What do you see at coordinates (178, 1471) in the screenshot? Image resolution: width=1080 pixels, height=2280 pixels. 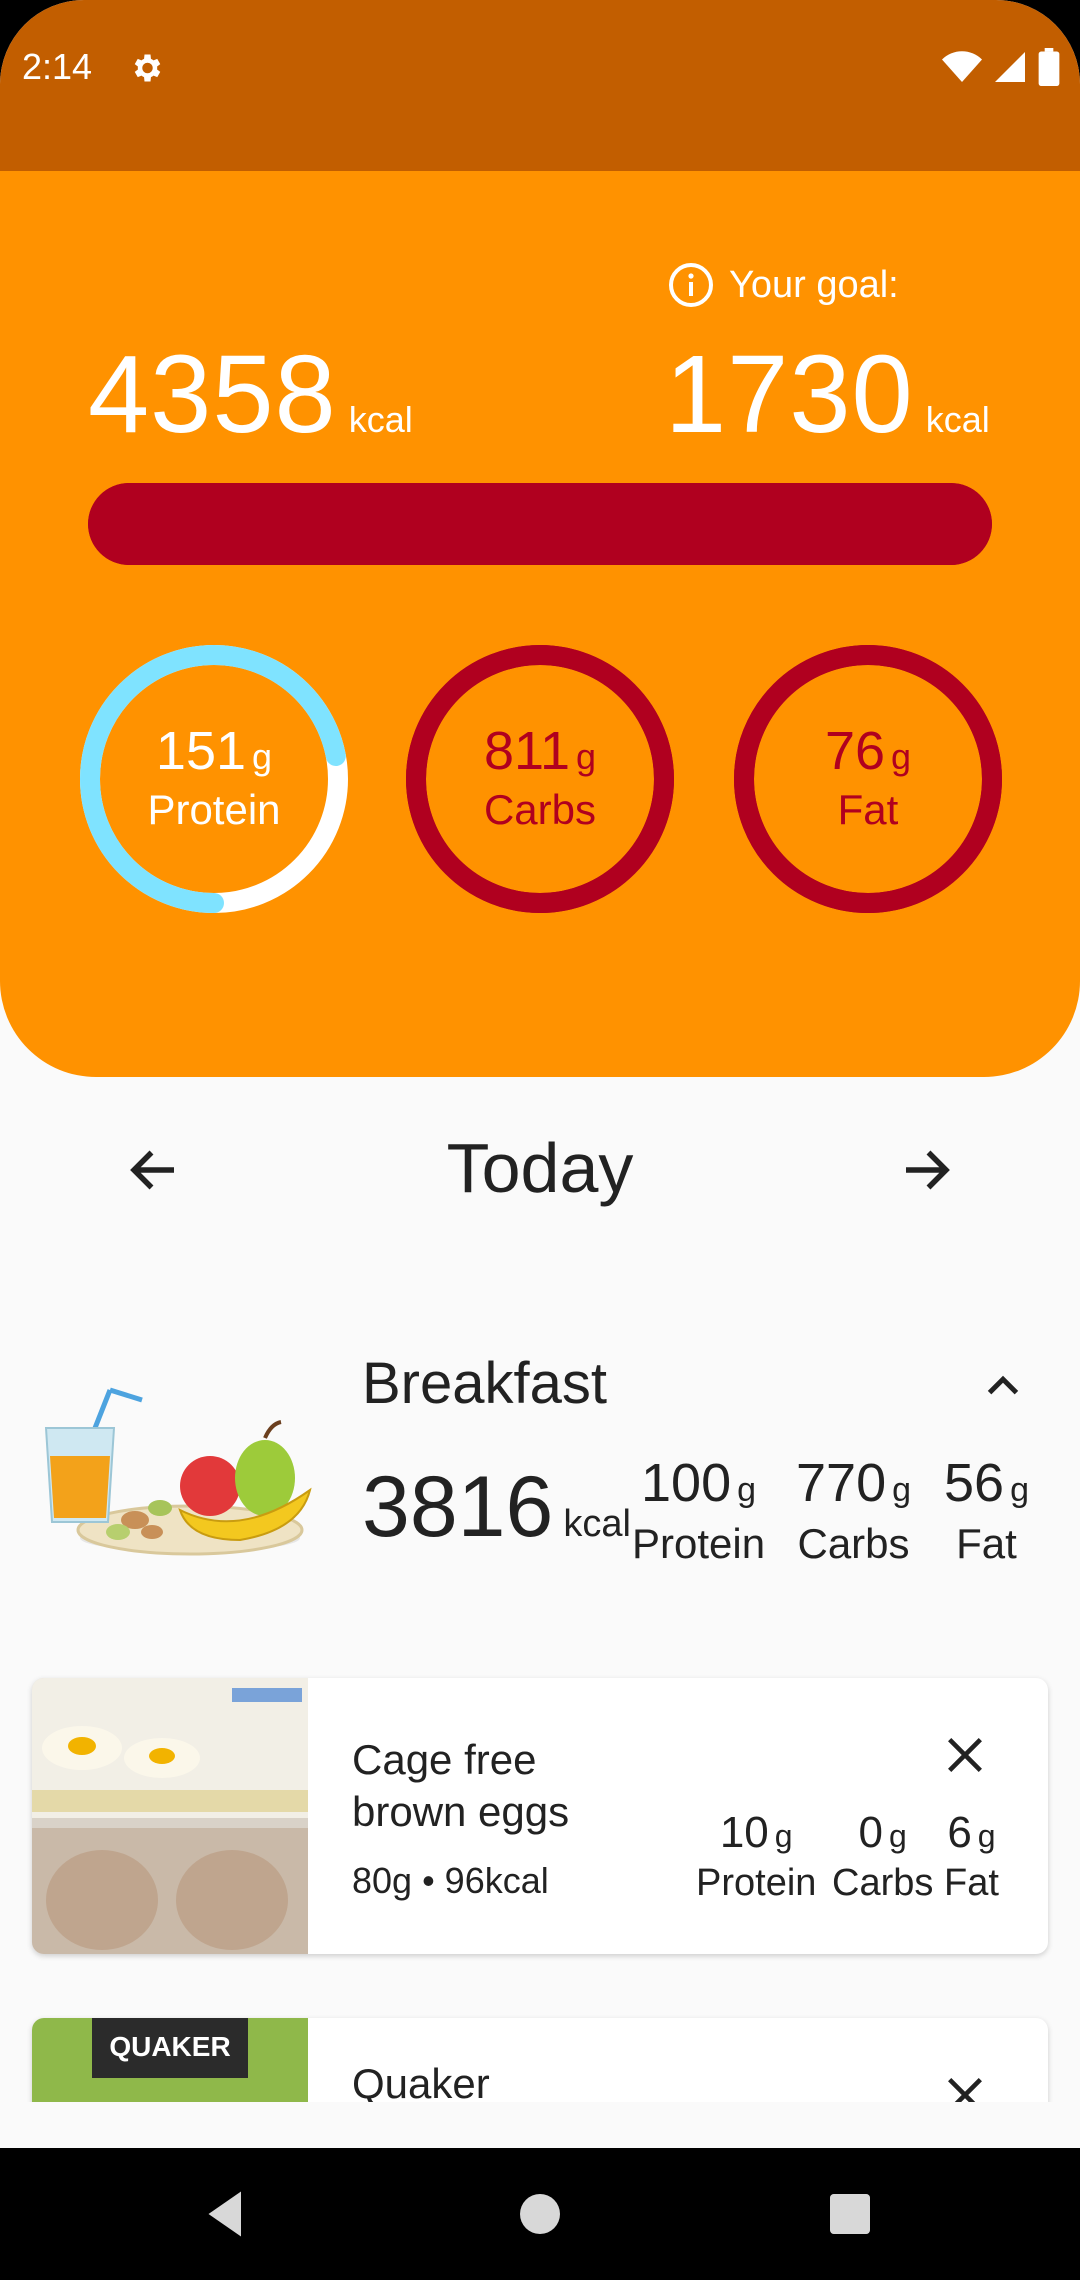 I see `breakfast-illustration` at bounding box center [178, 1471].